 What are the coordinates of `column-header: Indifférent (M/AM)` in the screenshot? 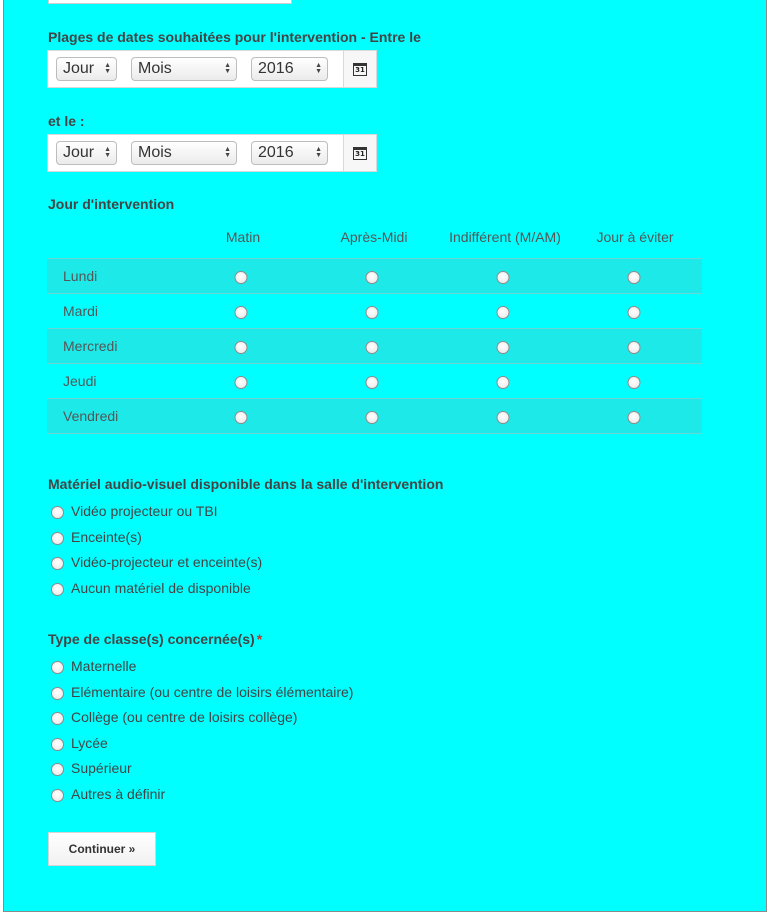 It's located at (505, 237).